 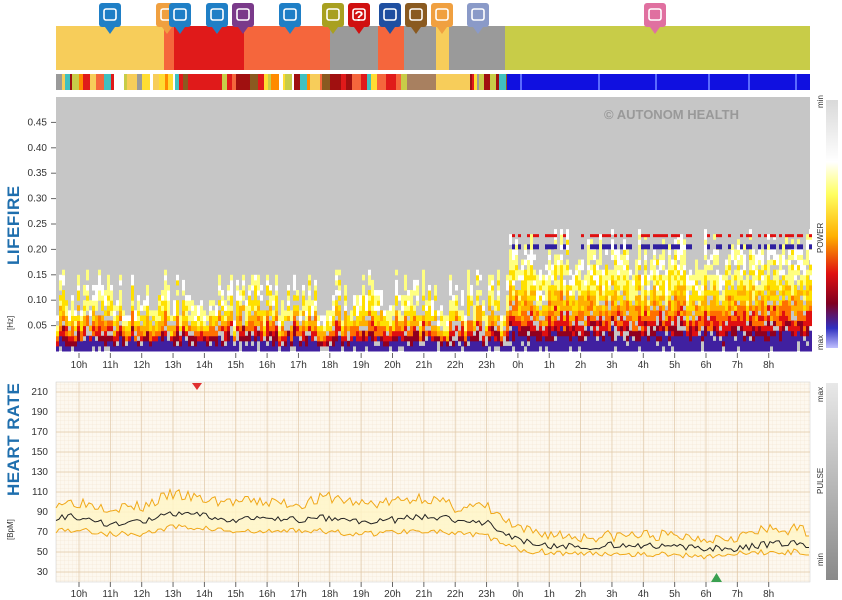 I want to click on x-tick-label: 2h, so click(x=580, y=594).